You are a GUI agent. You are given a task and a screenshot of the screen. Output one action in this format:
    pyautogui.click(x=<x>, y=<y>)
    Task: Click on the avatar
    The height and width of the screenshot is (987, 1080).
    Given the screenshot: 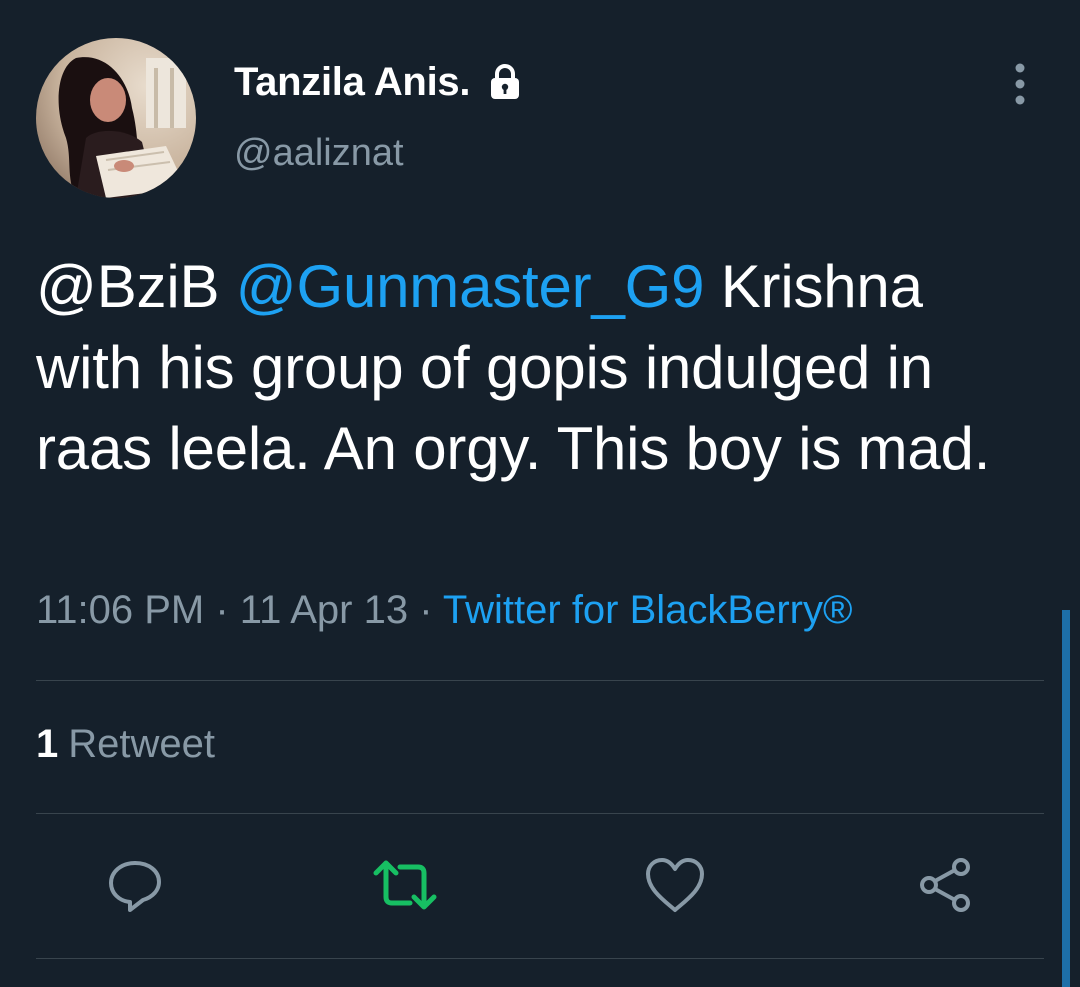 What is the action you would take?
    pyautogui.click(x=116, y=118)
    